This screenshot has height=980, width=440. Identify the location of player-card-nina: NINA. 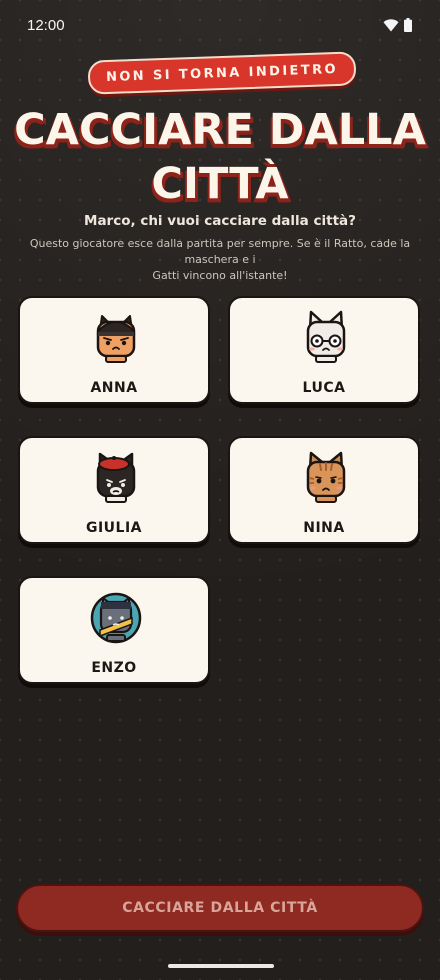
(324, 490).